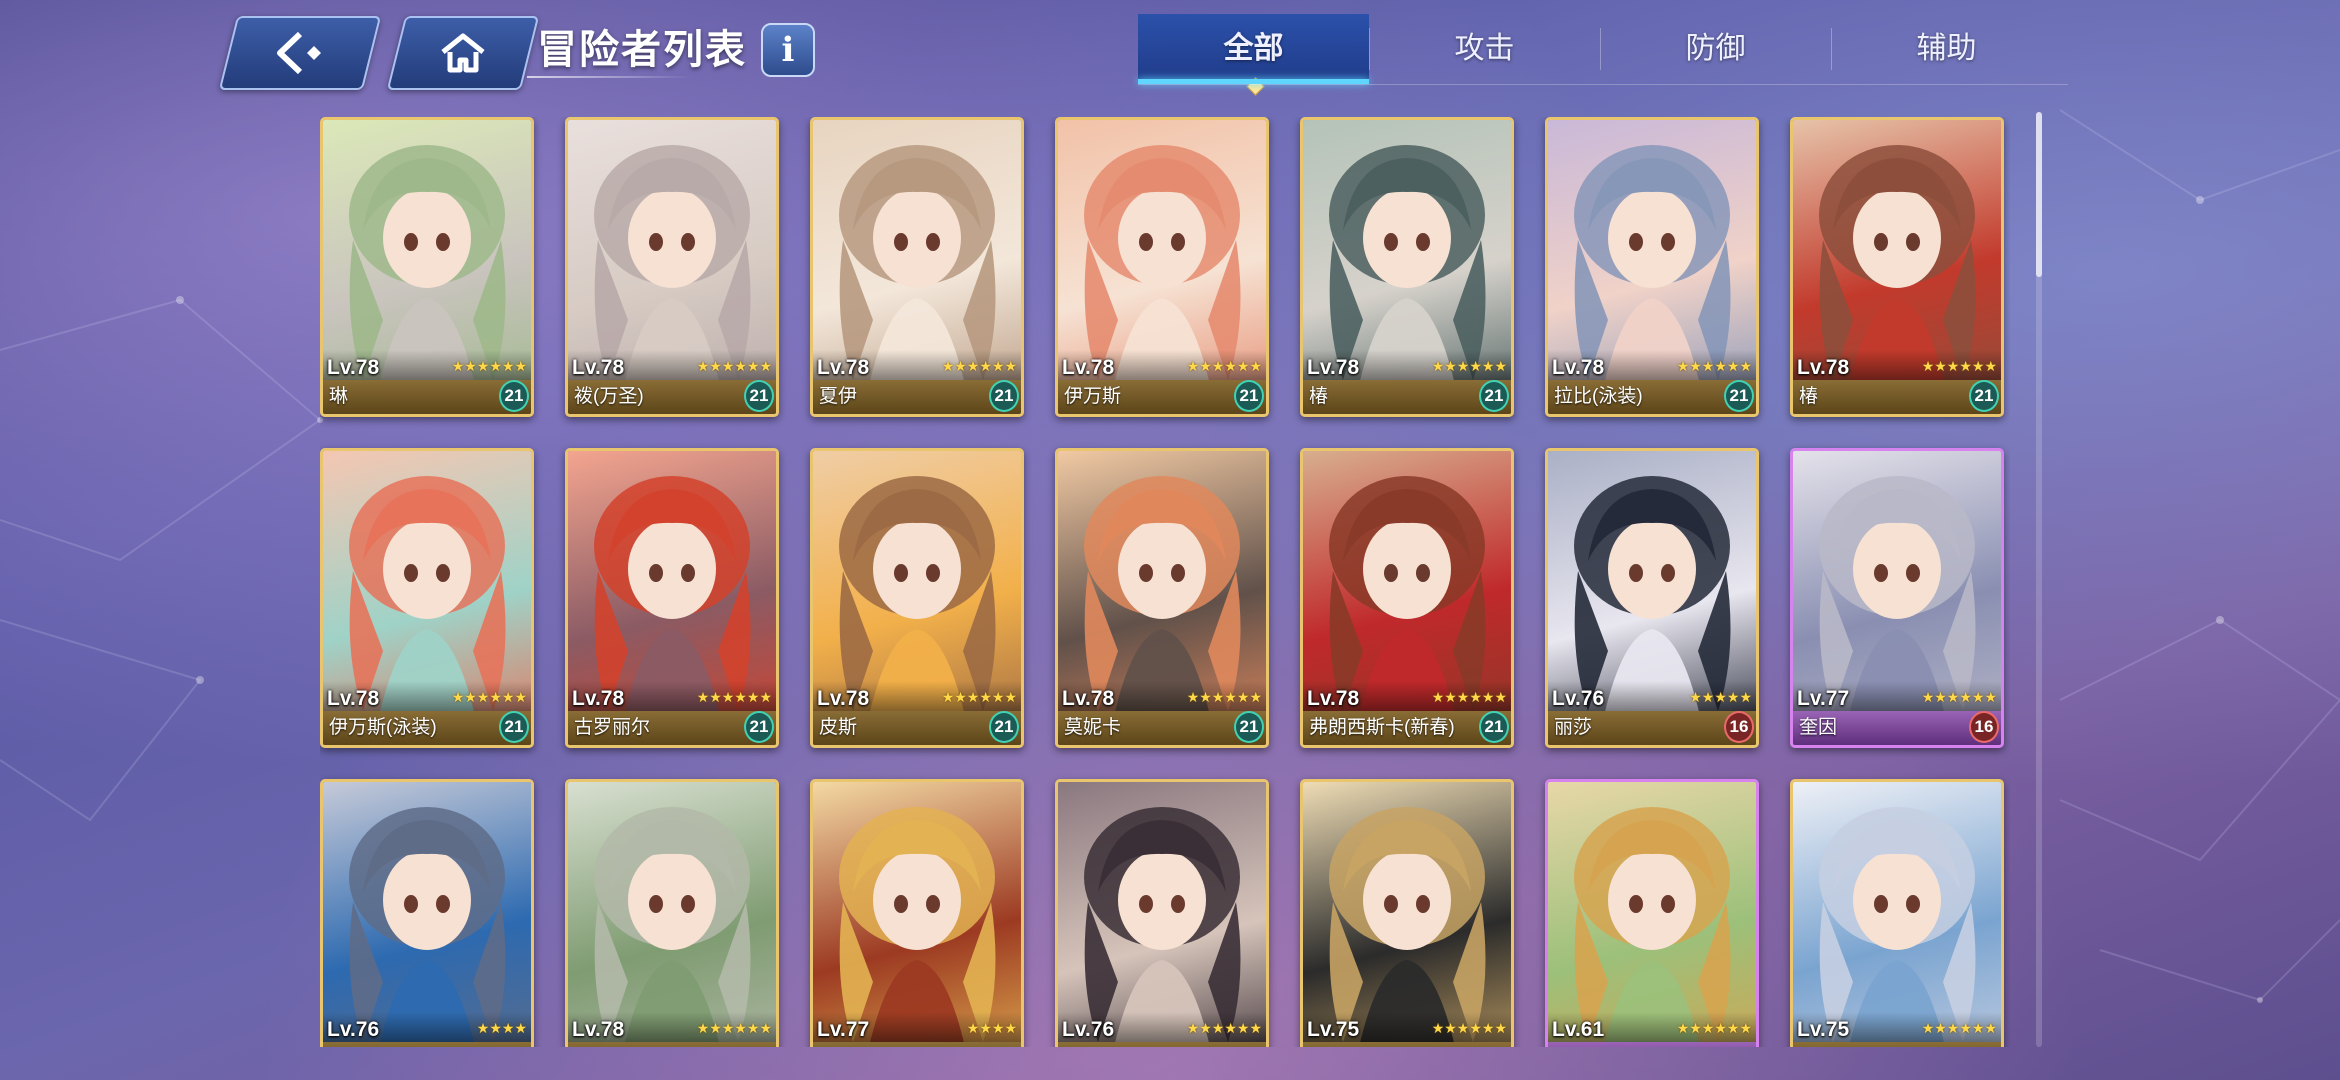  Describe the element at coordinates (1162, 397) in the screenshot. I see `name-bar: 伊万斯 21` at that location.